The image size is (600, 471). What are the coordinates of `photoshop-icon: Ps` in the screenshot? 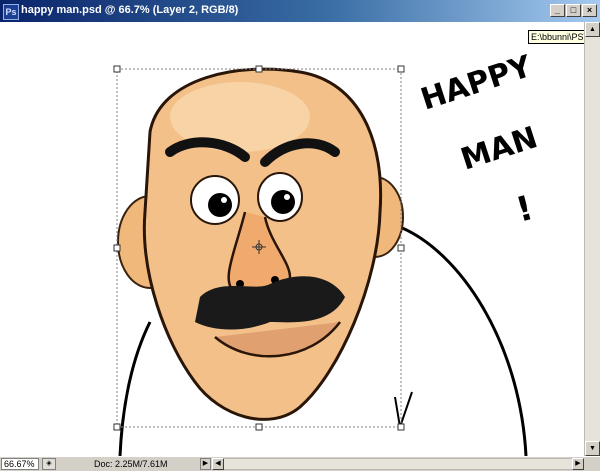 It's located at (11, 12).